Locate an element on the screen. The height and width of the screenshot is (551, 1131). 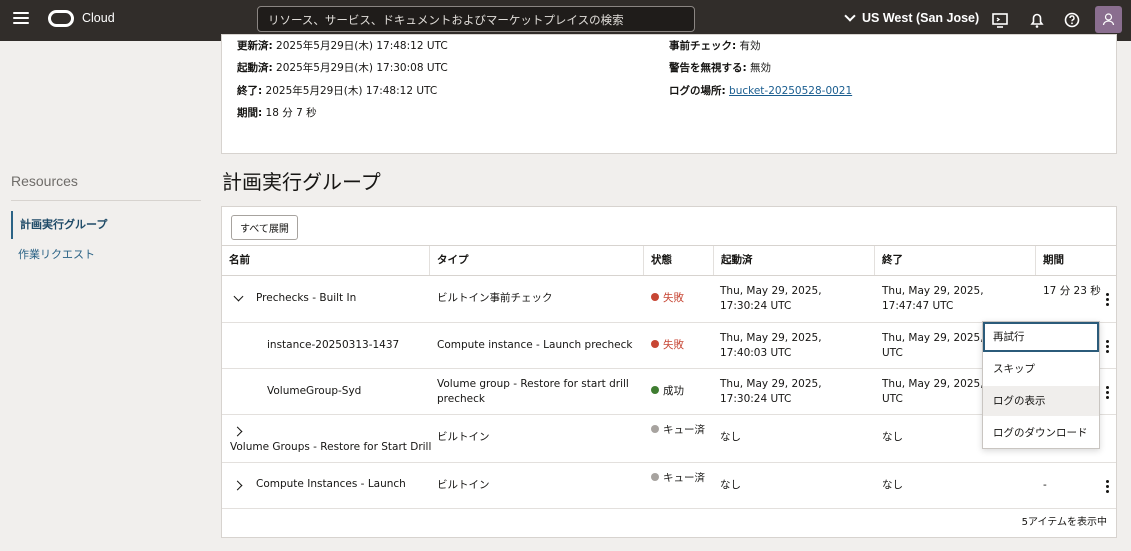
help-icon is located at coordinates (1072, 20).